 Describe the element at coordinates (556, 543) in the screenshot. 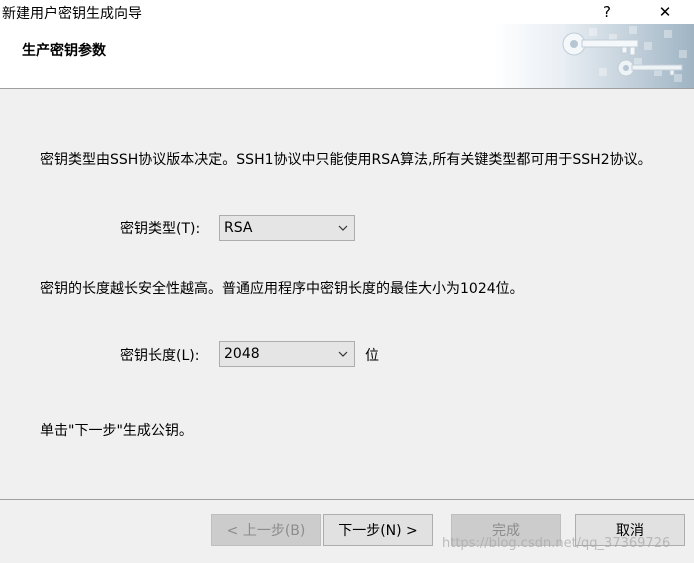

I see `watermark: https://blog.csdn.net/qq_37369726` at that location.